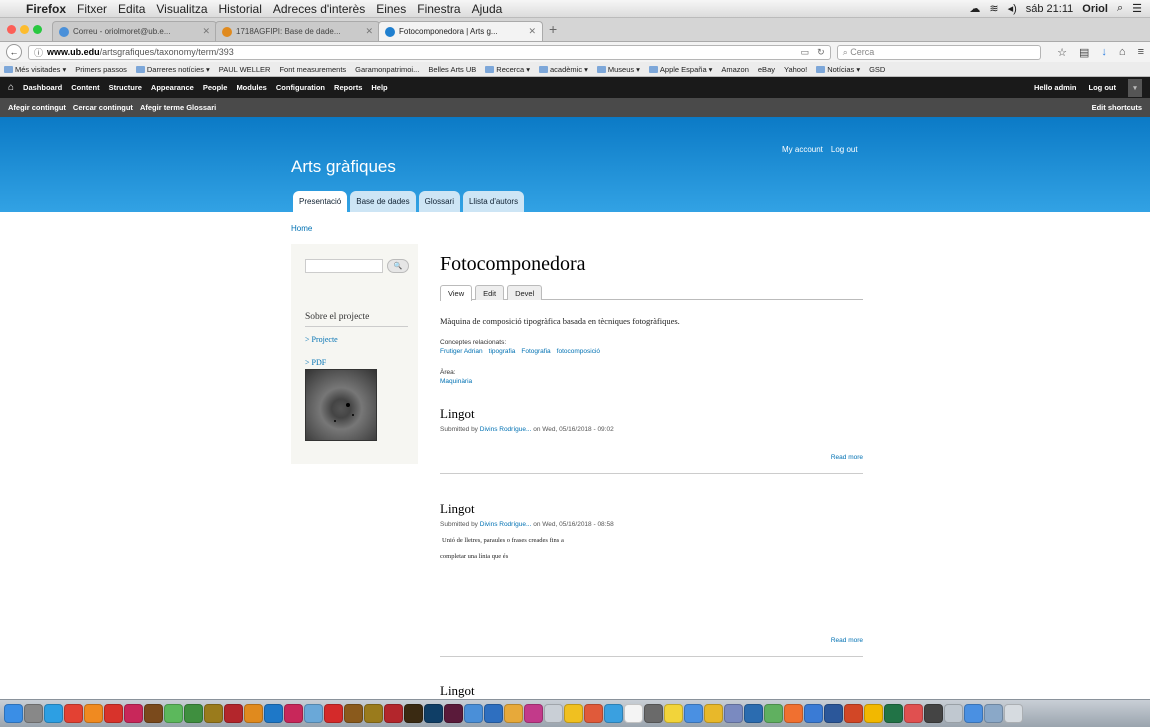 This screenshot has width=1150, height=727. Describe the element at coordinates (131, 9) in the screenshot. I see `menu-item: Edita` at that location.